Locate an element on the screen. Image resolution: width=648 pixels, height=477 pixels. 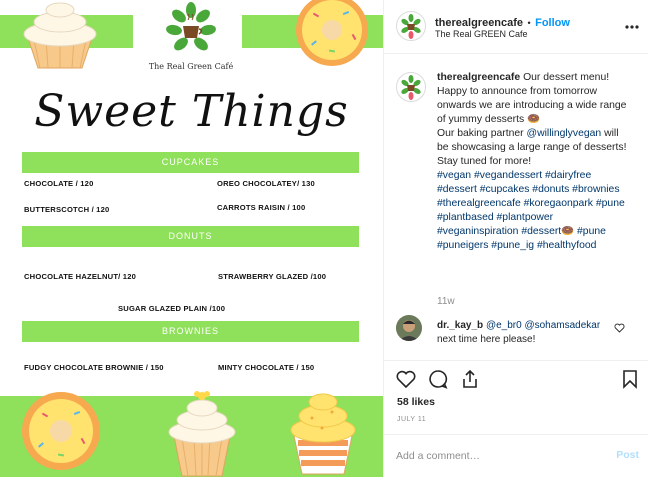
user-avatar-icon is located at coordinates (409, 328).